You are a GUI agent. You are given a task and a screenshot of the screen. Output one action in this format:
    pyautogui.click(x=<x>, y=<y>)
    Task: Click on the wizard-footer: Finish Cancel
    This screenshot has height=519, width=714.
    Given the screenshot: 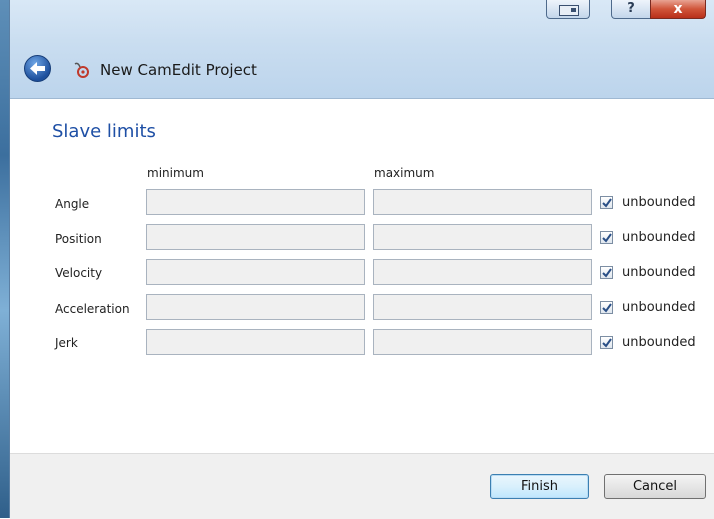 What is the action you would take?
    pyautogui.click(x=362, y=486)
    